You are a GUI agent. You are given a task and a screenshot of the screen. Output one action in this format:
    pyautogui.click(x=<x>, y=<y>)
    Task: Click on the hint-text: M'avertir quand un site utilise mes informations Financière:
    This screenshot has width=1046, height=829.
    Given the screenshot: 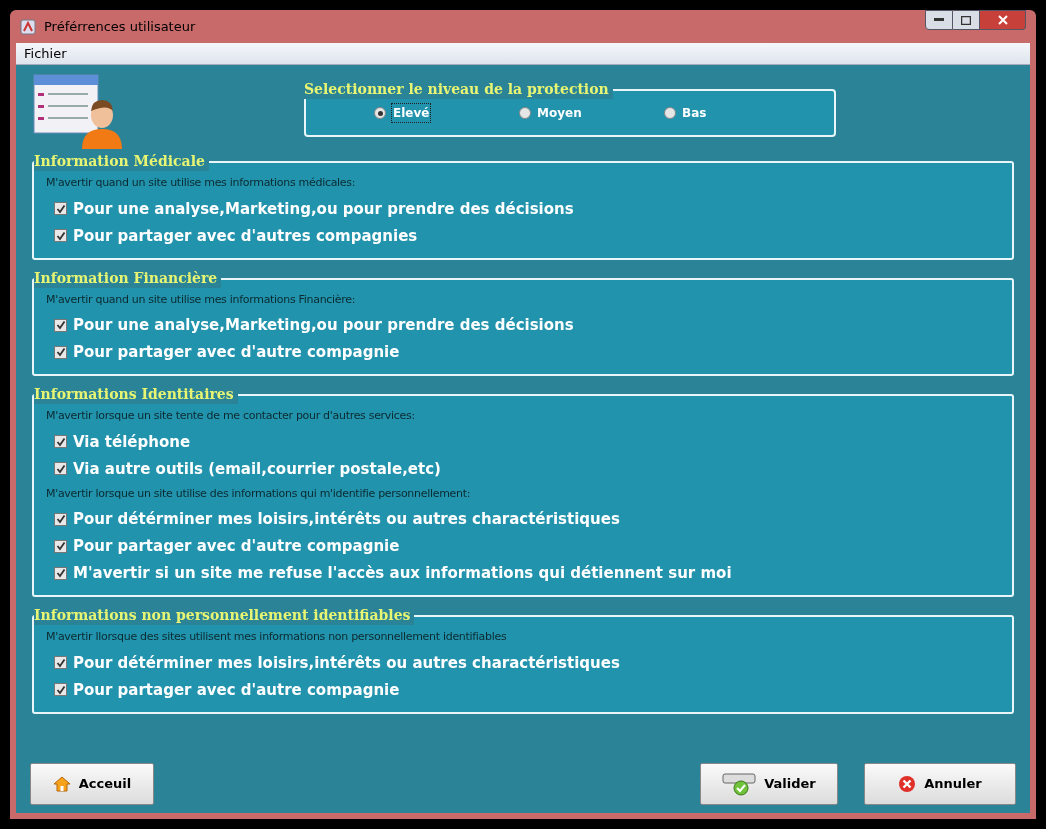 What is the action you would take?
    pyautogui.click(x=201, y=299)
    